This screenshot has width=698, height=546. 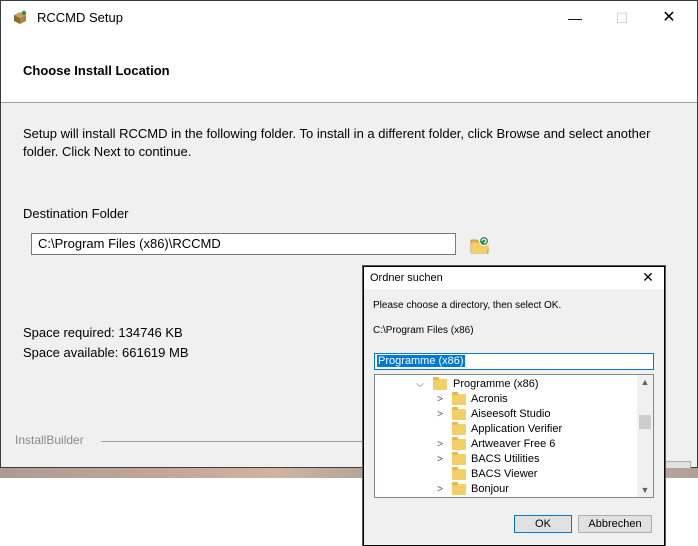 What do you see at coordinates (236, 441) in the screenshot?
I see `footer-divider` at bounding box center [236, 441].